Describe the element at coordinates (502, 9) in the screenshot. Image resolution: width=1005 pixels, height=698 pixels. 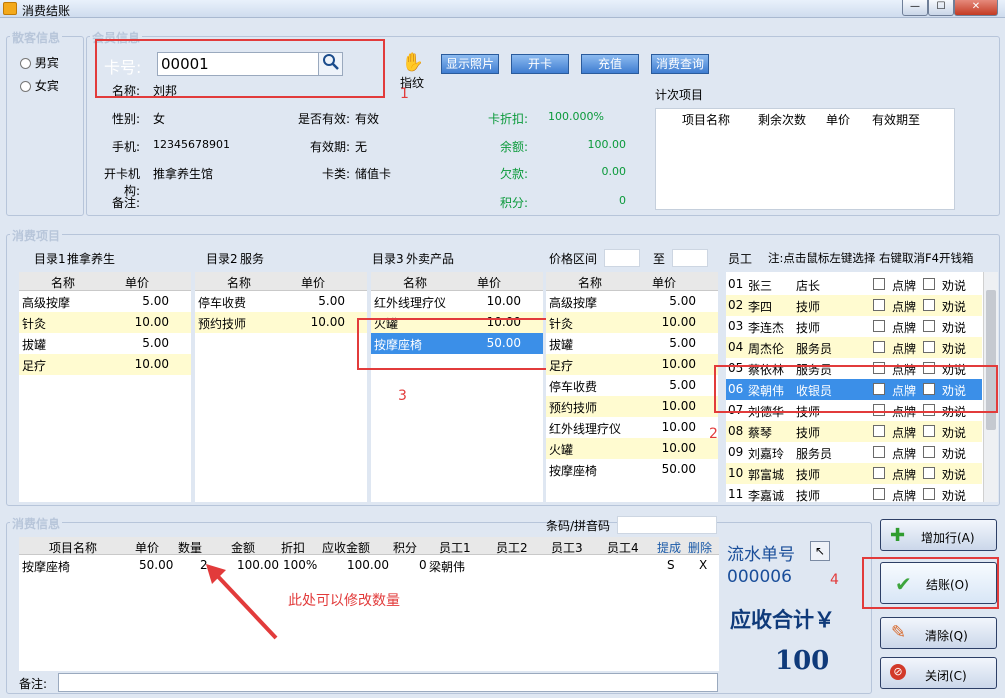
I see `title-bar` at that location.